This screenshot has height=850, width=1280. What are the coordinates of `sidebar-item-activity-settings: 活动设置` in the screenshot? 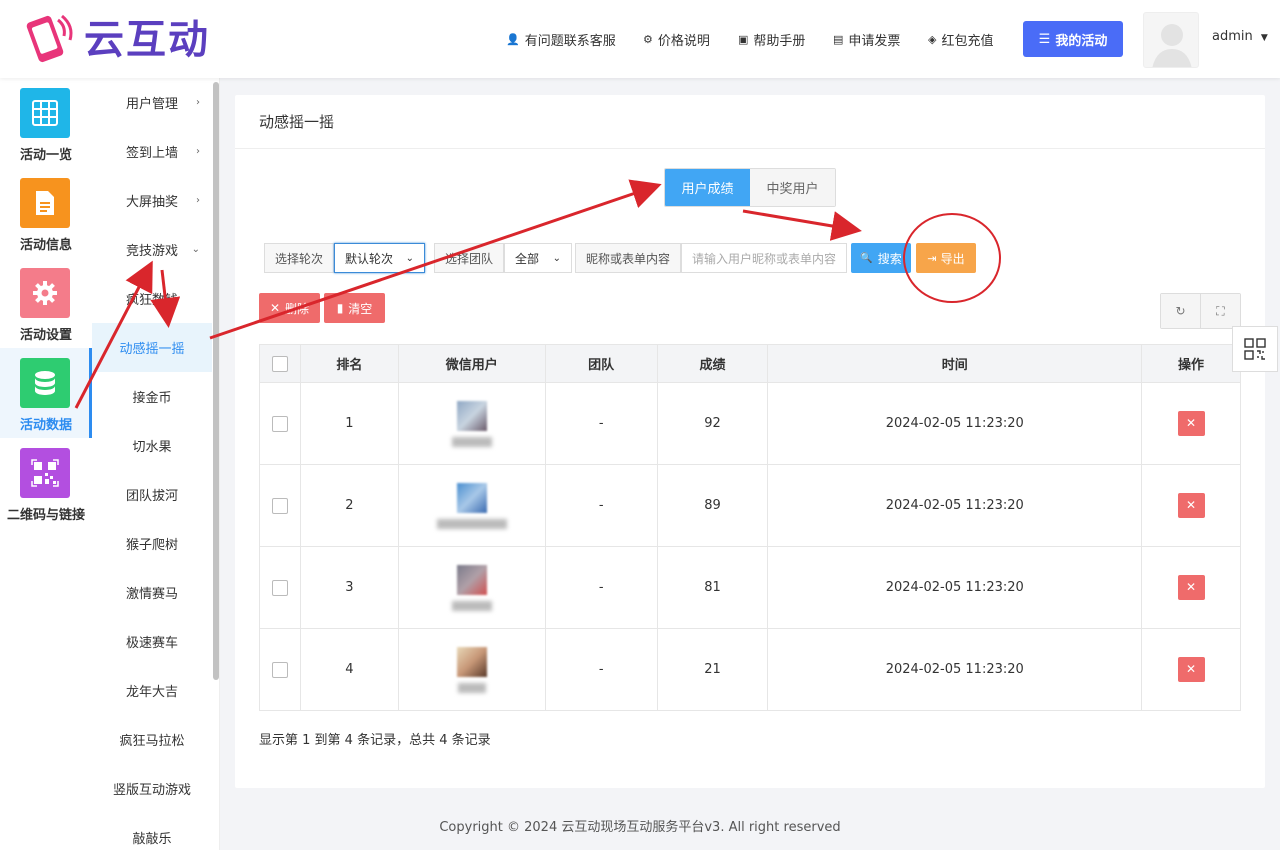 It's located at (46, 303).